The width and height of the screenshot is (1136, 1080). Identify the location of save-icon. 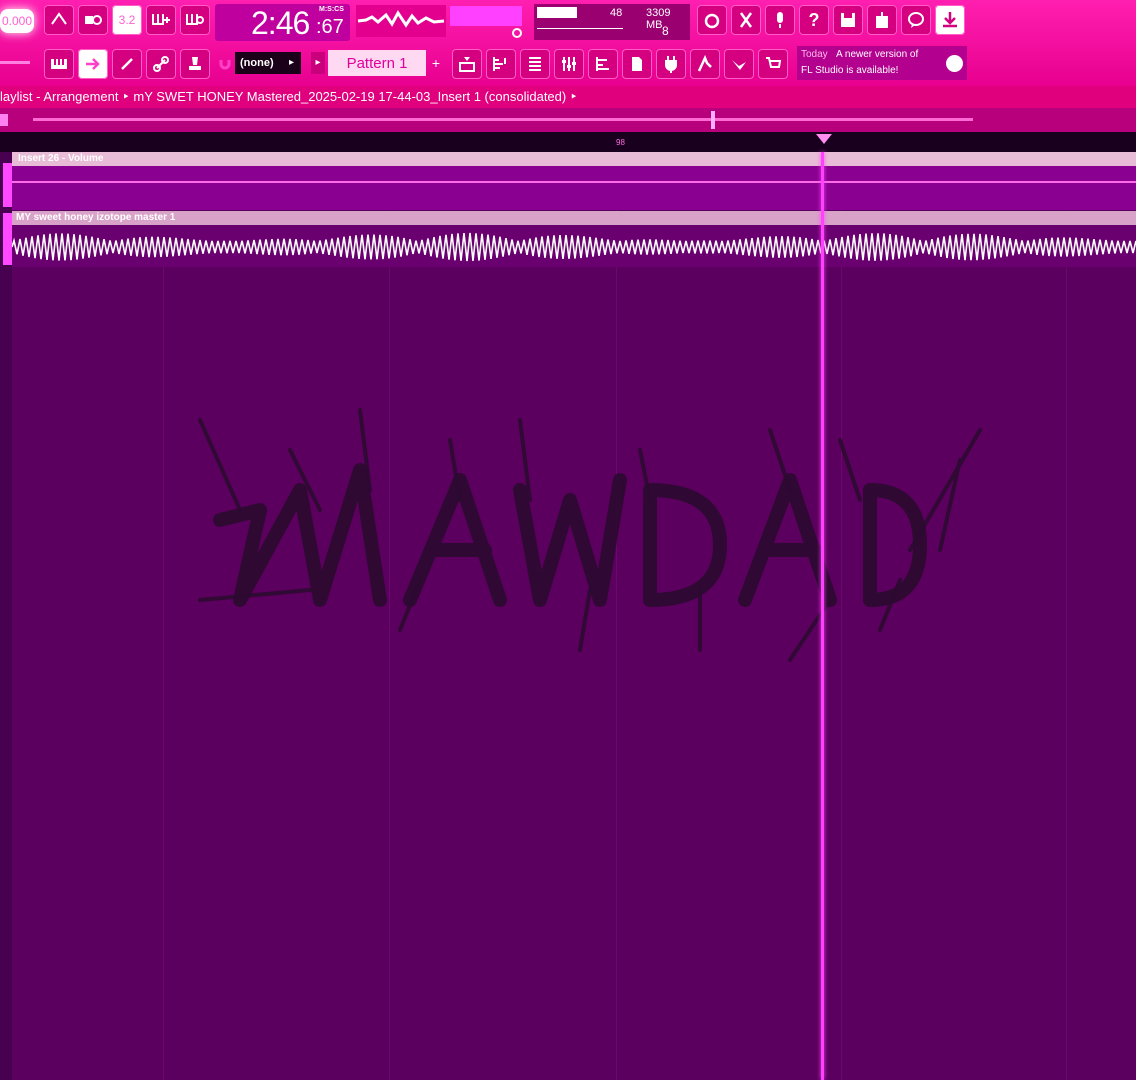
(848, 20).